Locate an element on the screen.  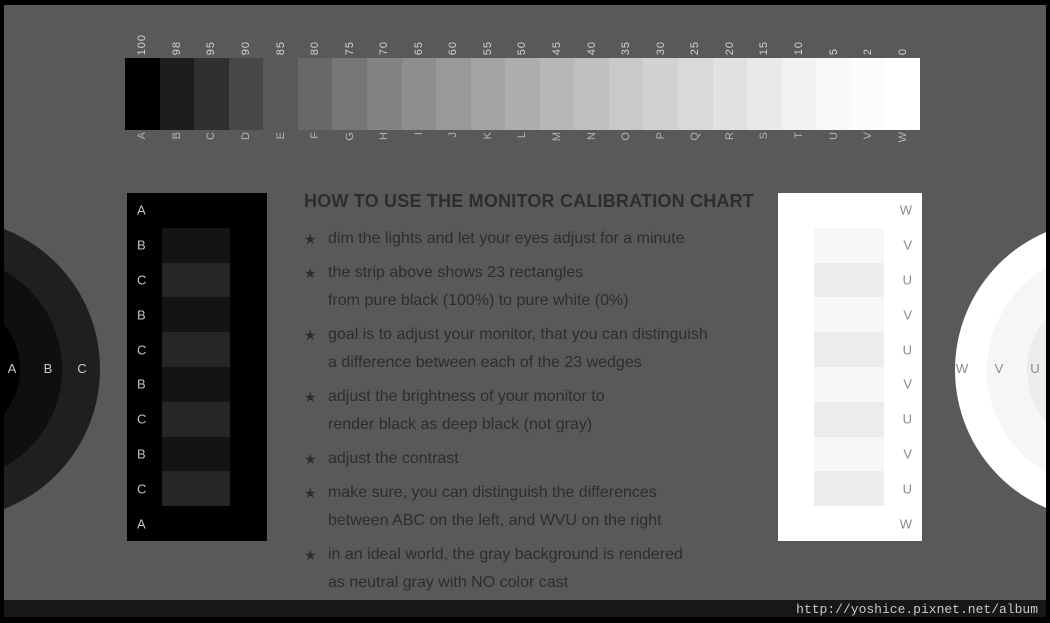
strip-percent-label: 50 is located at coordinates (522, 47).